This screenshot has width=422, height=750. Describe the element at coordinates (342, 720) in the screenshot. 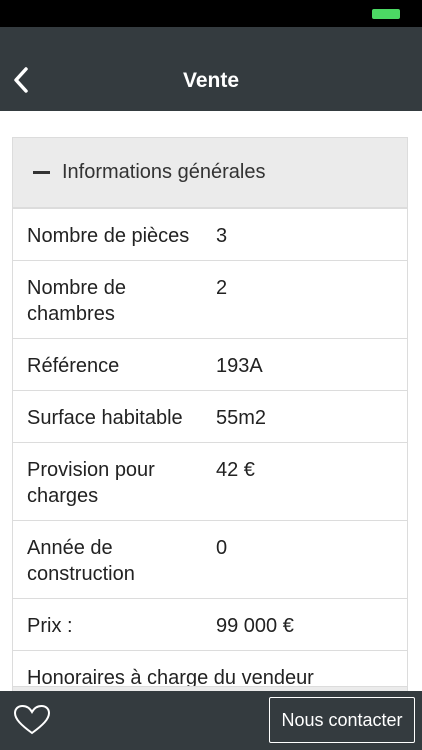

I see `contact-button: Nous contacter` at that location.